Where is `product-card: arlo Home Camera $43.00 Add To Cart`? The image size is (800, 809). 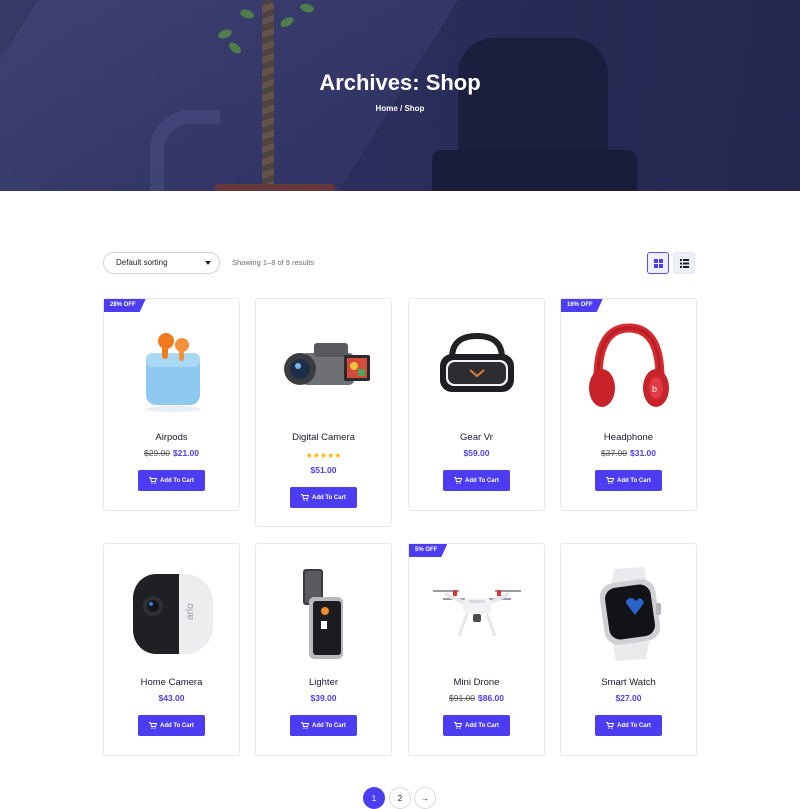 product-card: arlo Home Camera $43.00 Add To Cart is located at coordinates (171, 649).